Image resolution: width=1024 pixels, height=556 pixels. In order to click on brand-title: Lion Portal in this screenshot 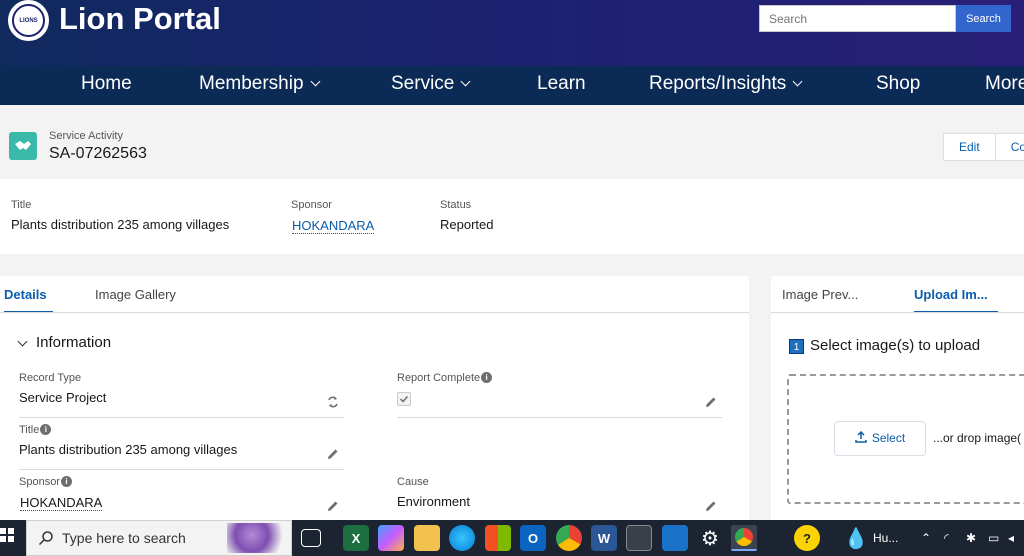, I will do `click(140, 19)`.